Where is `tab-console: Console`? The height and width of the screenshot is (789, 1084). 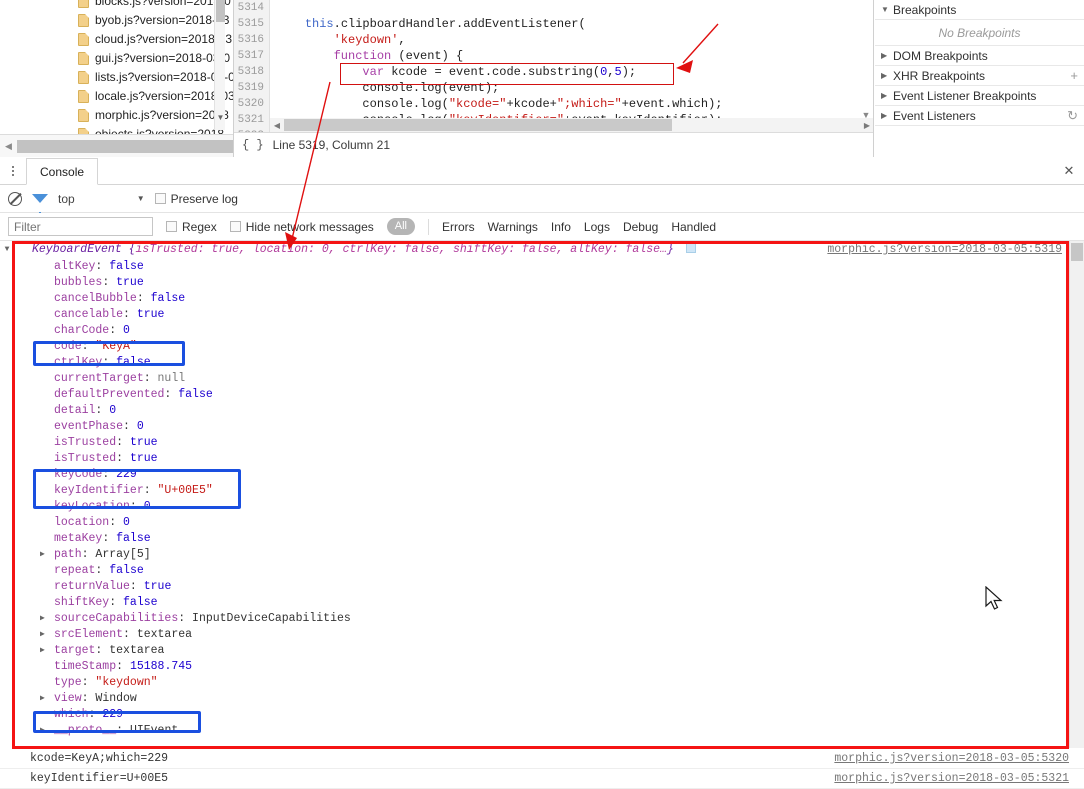
tab-console: Console is located at coordinates (62, 171).